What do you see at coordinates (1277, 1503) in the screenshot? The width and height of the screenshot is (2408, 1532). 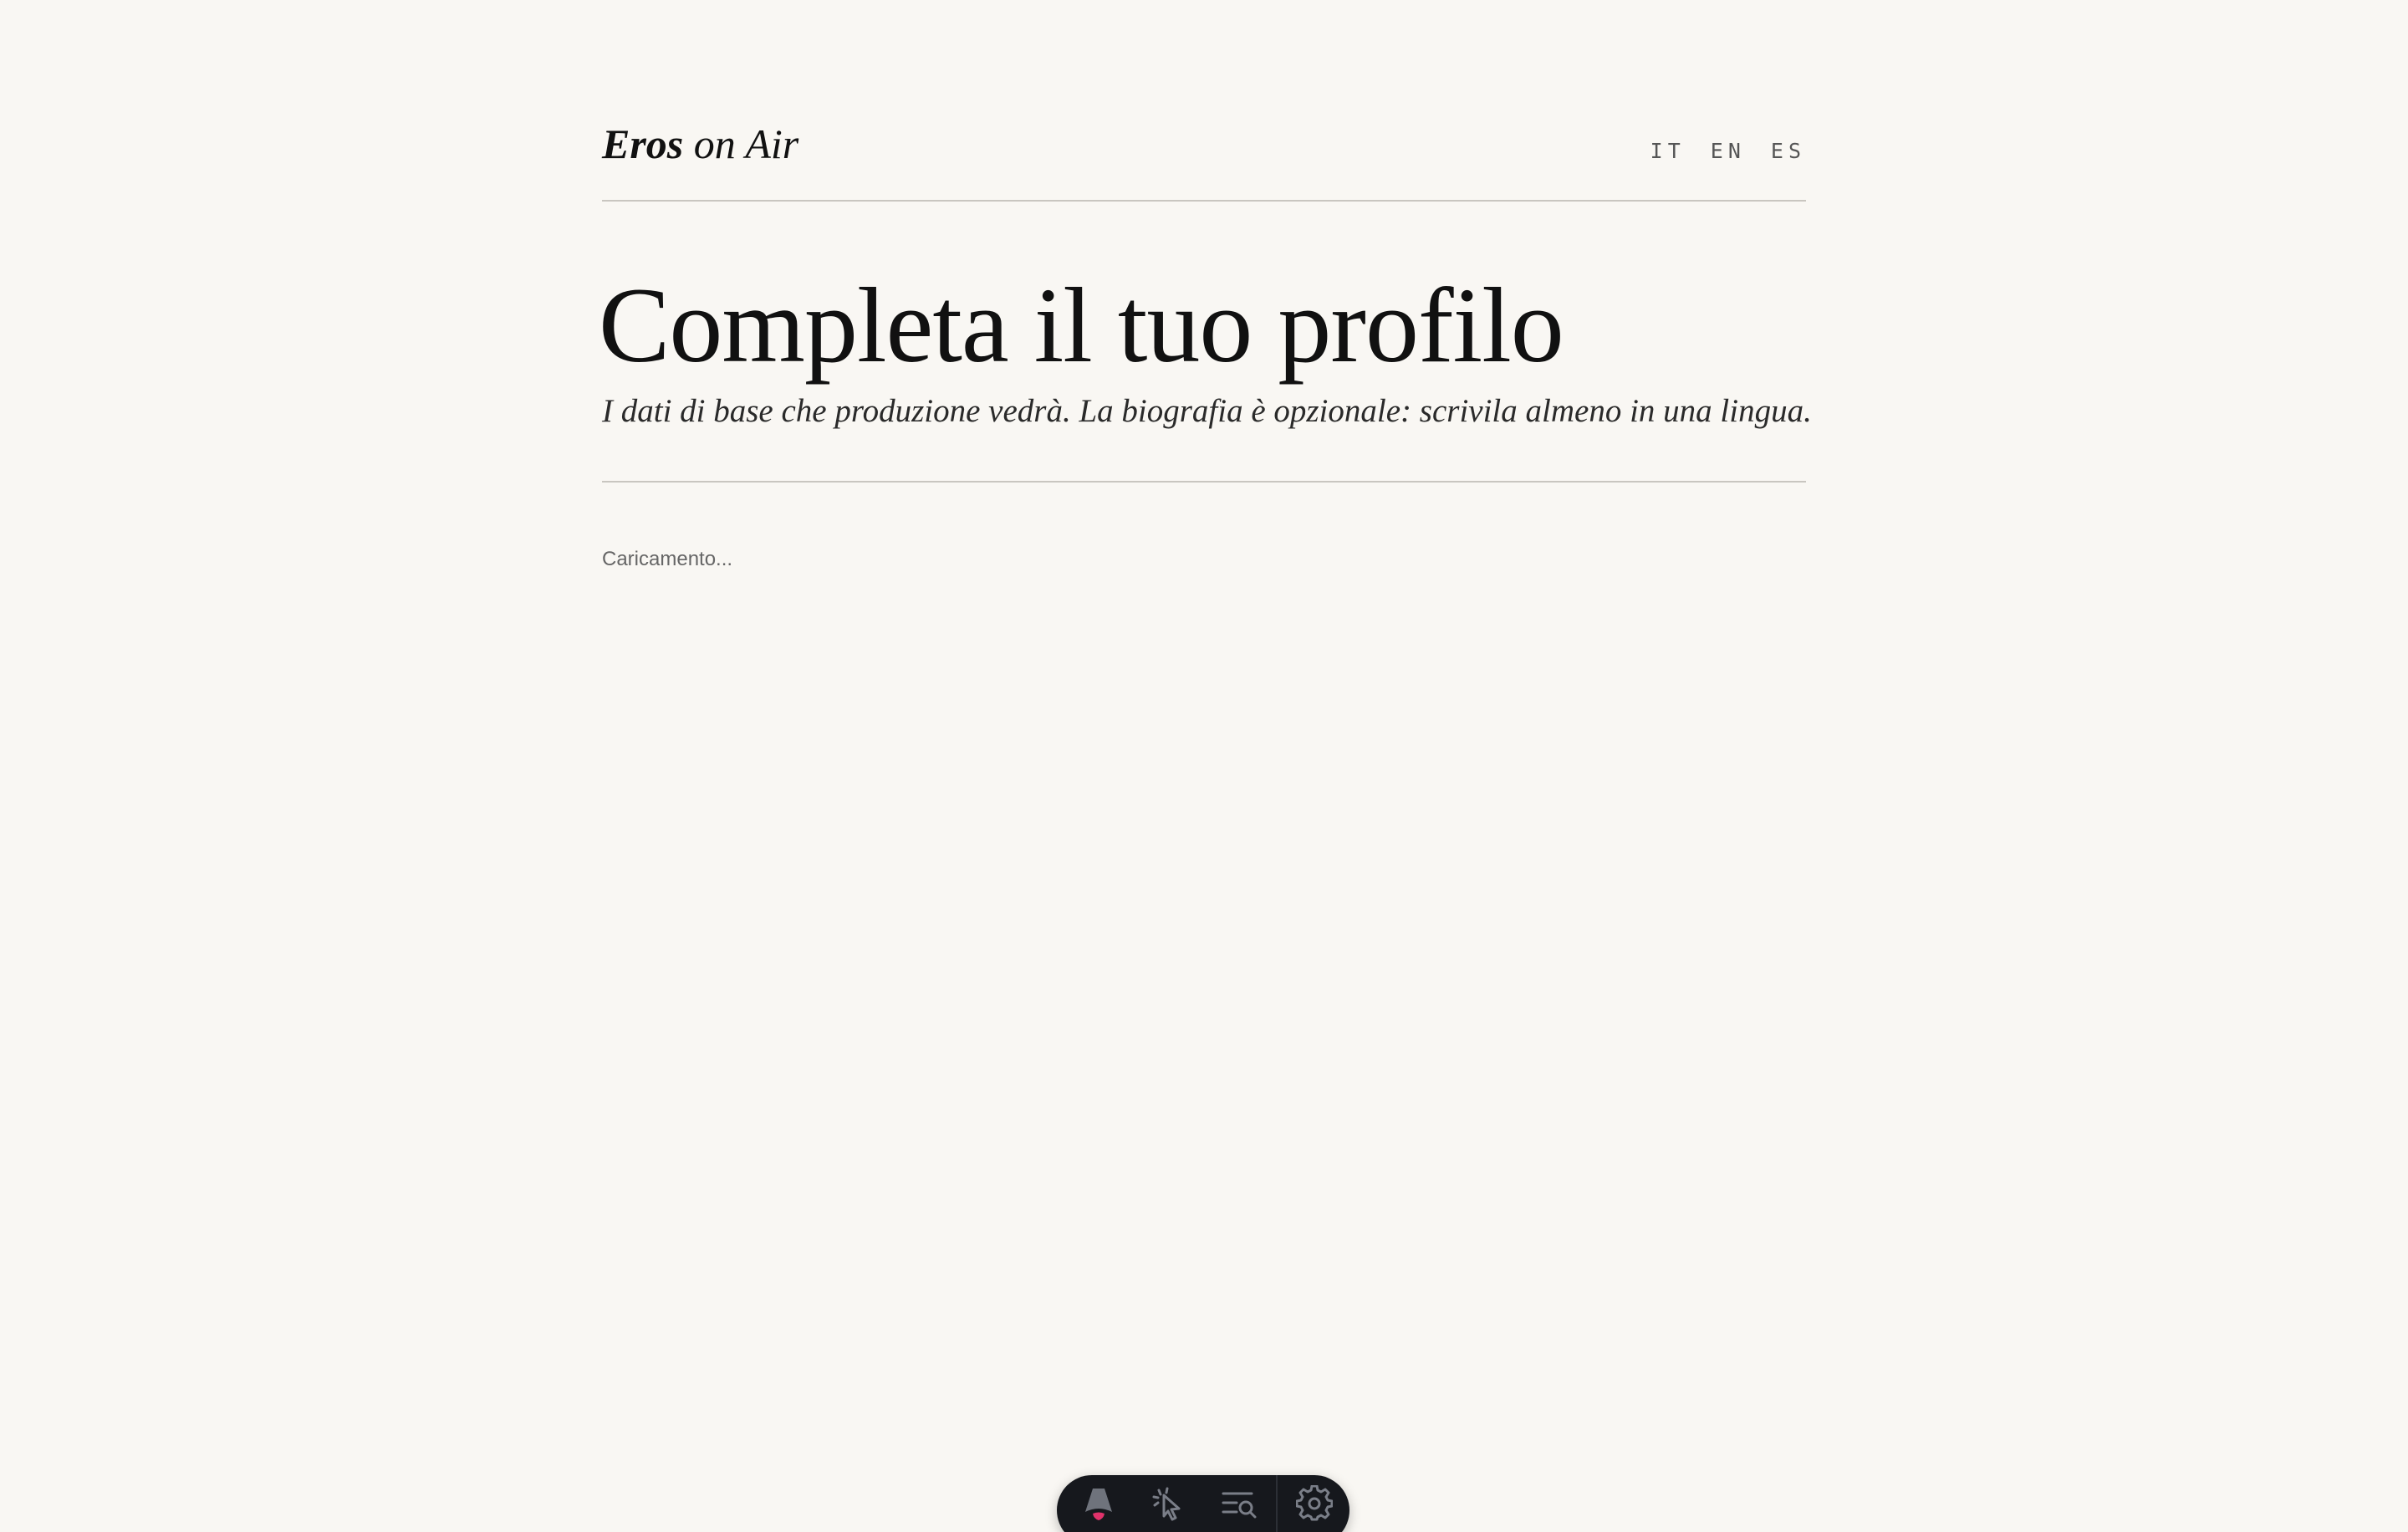 I see `toolbar-divider` at bounding box center [1277, 1503].